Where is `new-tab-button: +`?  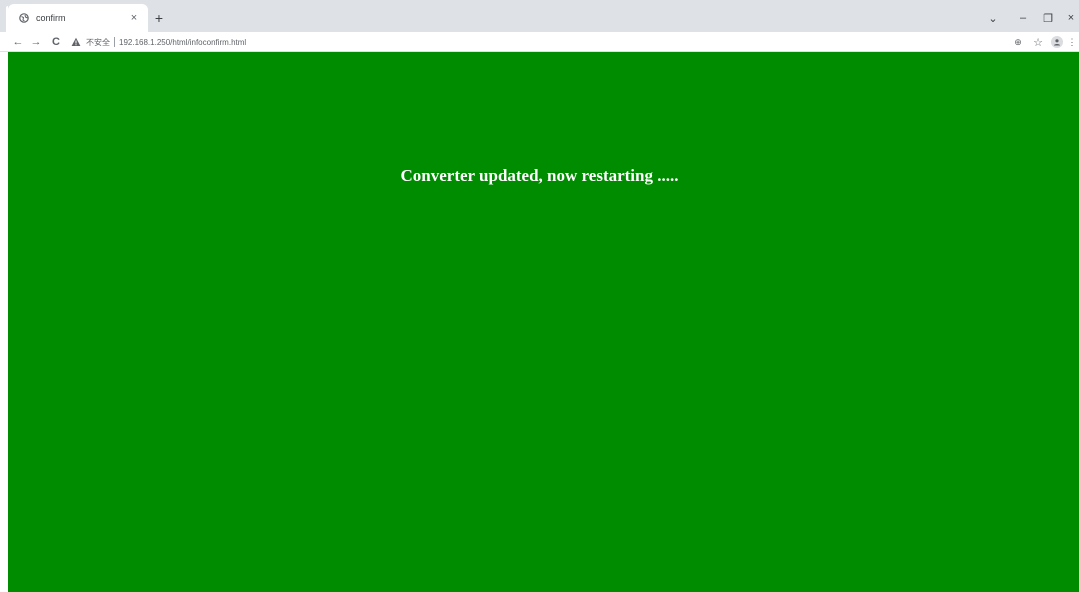
new-tab-button: + is located at coordinates (159, 18).